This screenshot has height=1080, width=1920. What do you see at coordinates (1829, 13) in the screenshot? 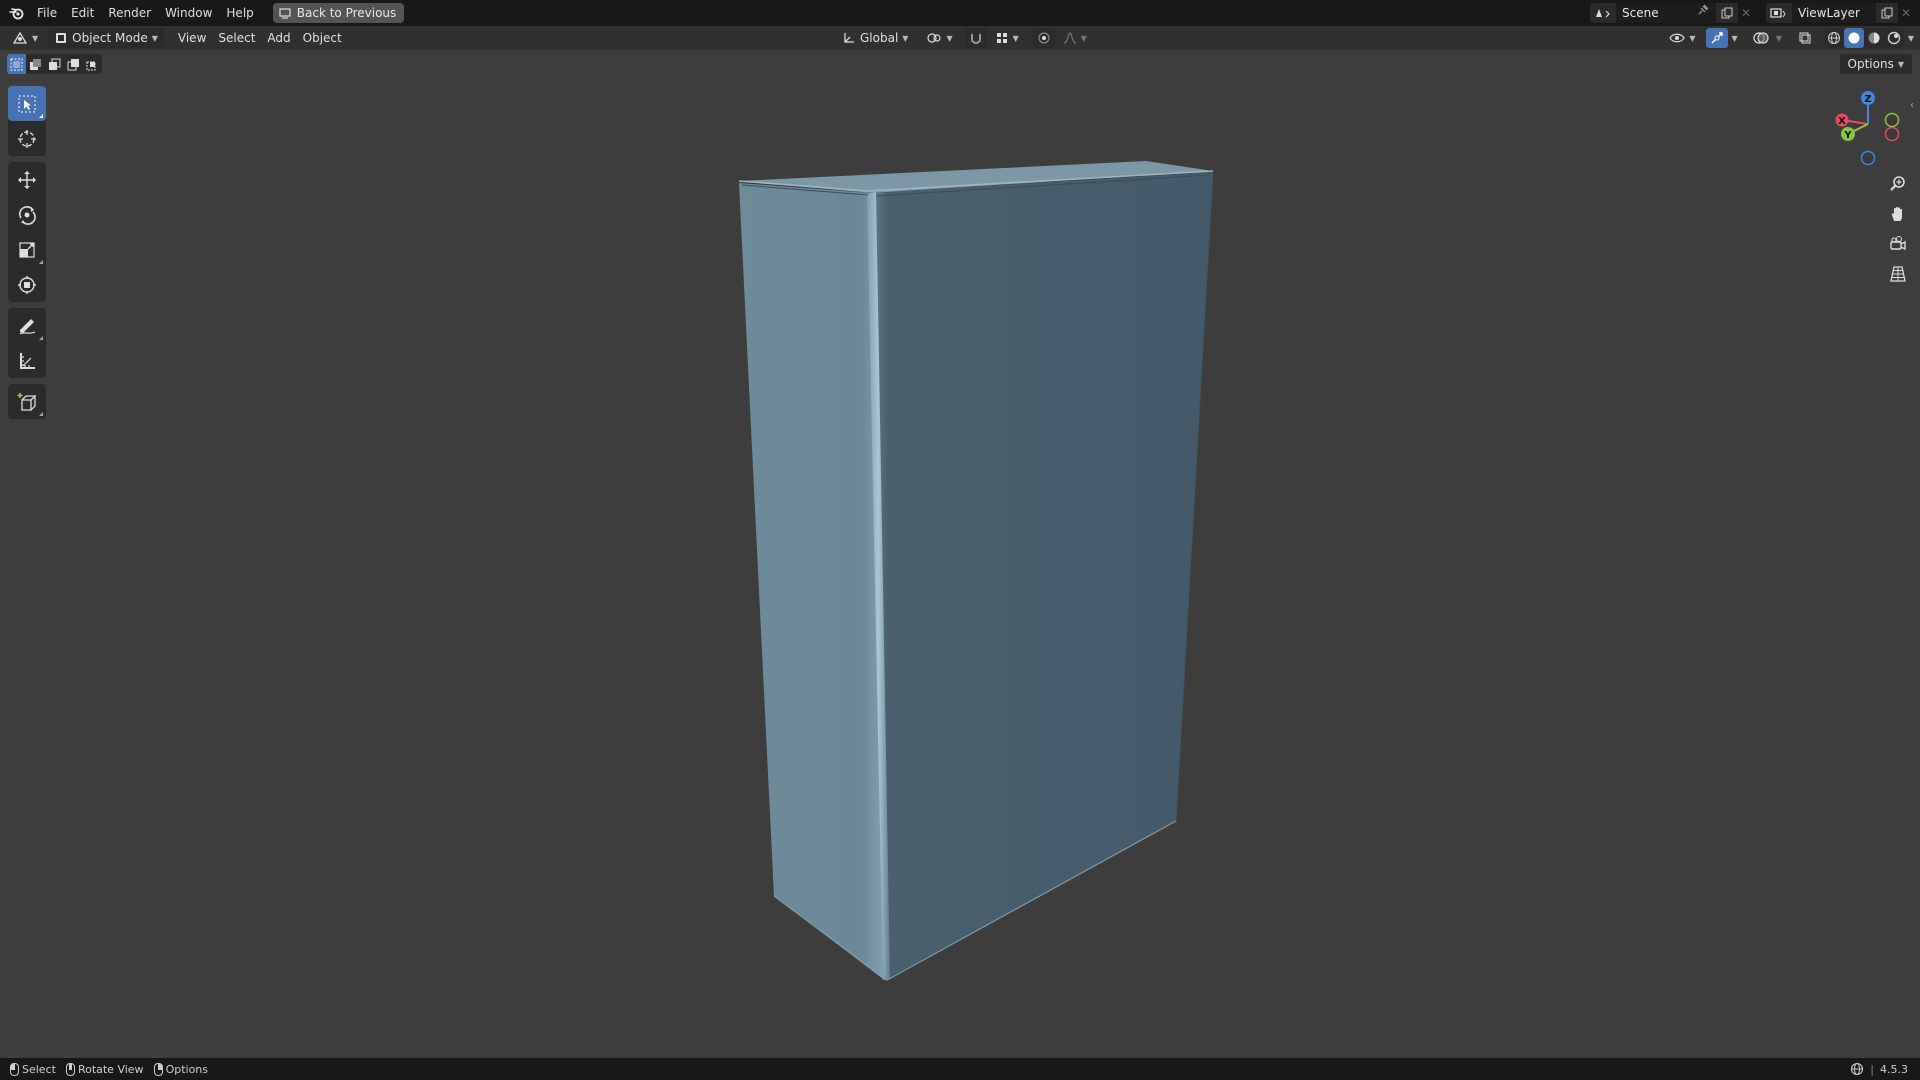
I see `view-layer-name: ViewLayer` at bounding box center [1829, 13].